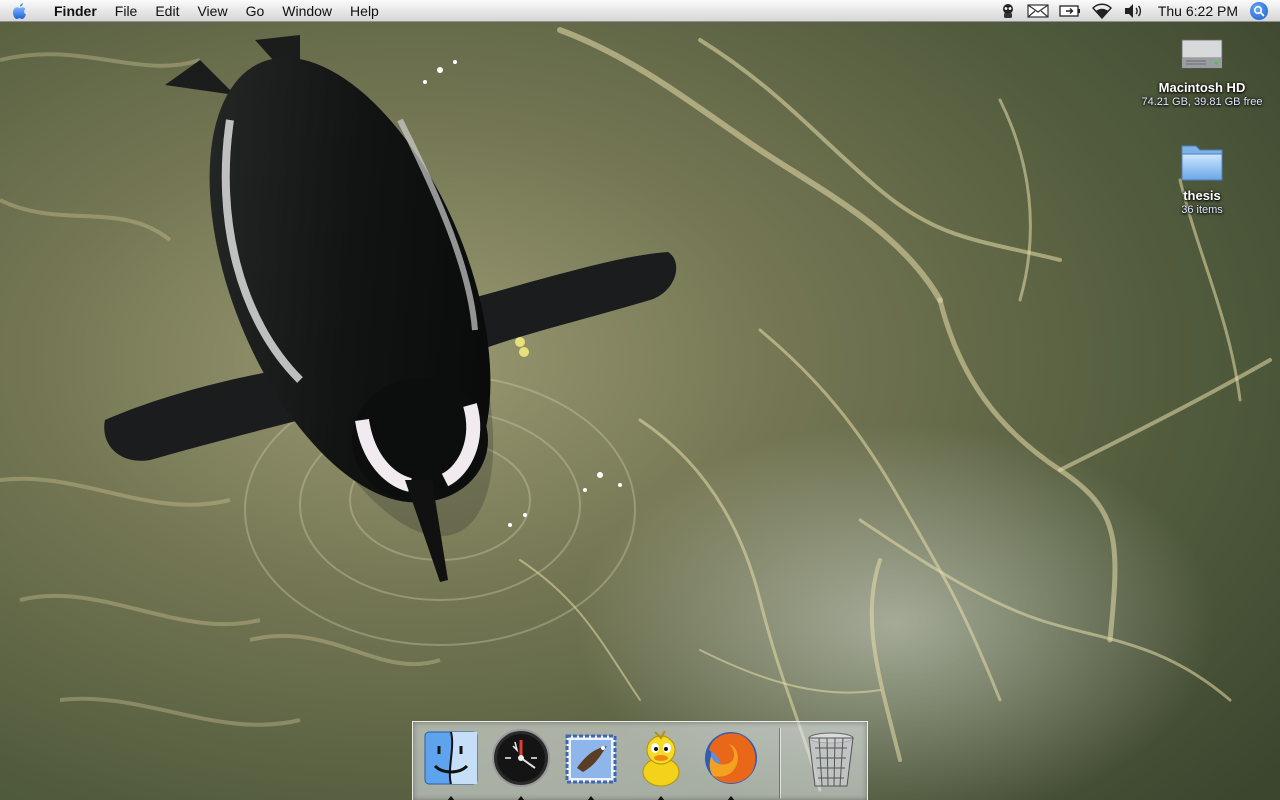 The height and width of the screenshot is (800, 1280). What do you see at coordinates (521, 758) in the screenshot?
I see `dashboard-icon` at bounding box center [521, 758].